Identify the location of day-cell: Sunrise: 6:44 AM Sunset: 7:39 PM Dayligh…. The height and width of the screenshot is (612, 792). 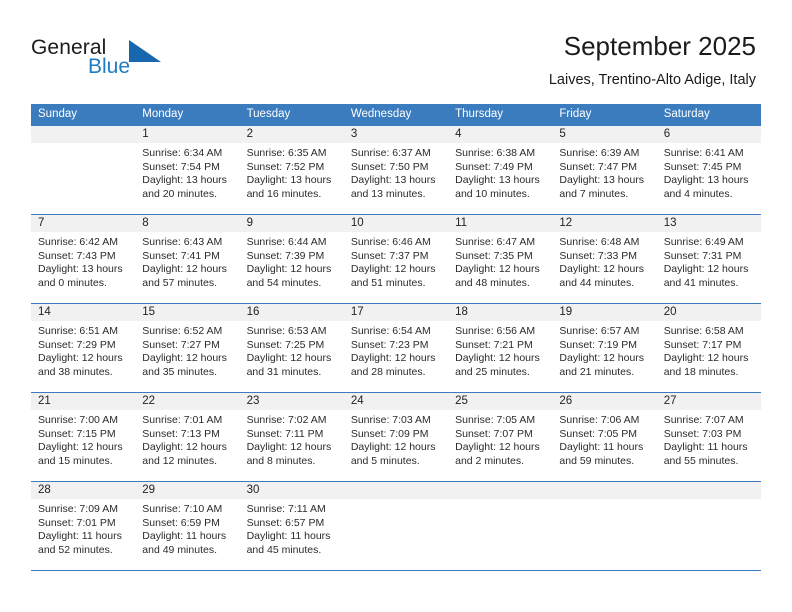
(292, 267).